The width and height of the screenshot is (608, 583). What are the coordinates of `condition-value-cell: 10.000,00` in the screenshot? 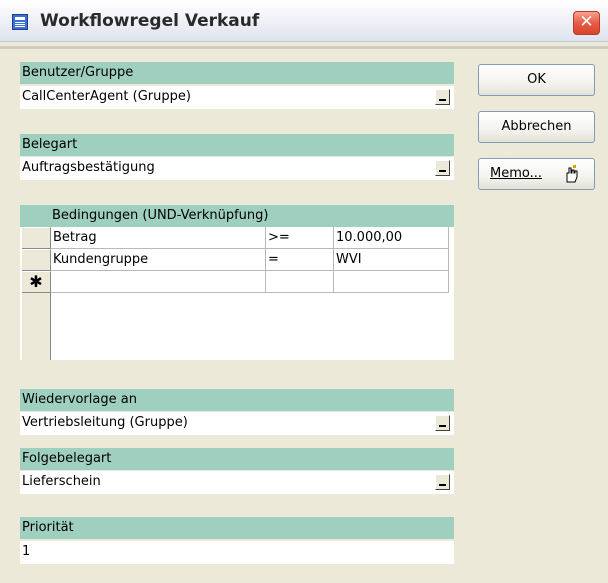 It's located at (391, 238).